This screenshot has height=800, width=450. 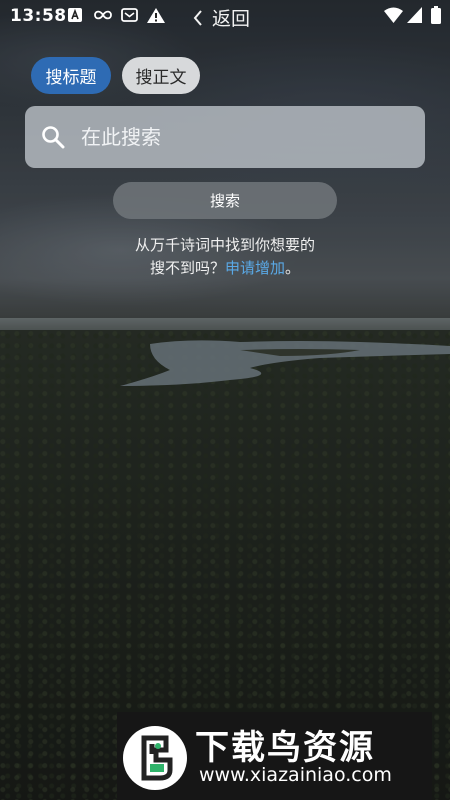 I want to click on hint-text: 从万千诗词中找到你想要的, so click(x=224, y=245).